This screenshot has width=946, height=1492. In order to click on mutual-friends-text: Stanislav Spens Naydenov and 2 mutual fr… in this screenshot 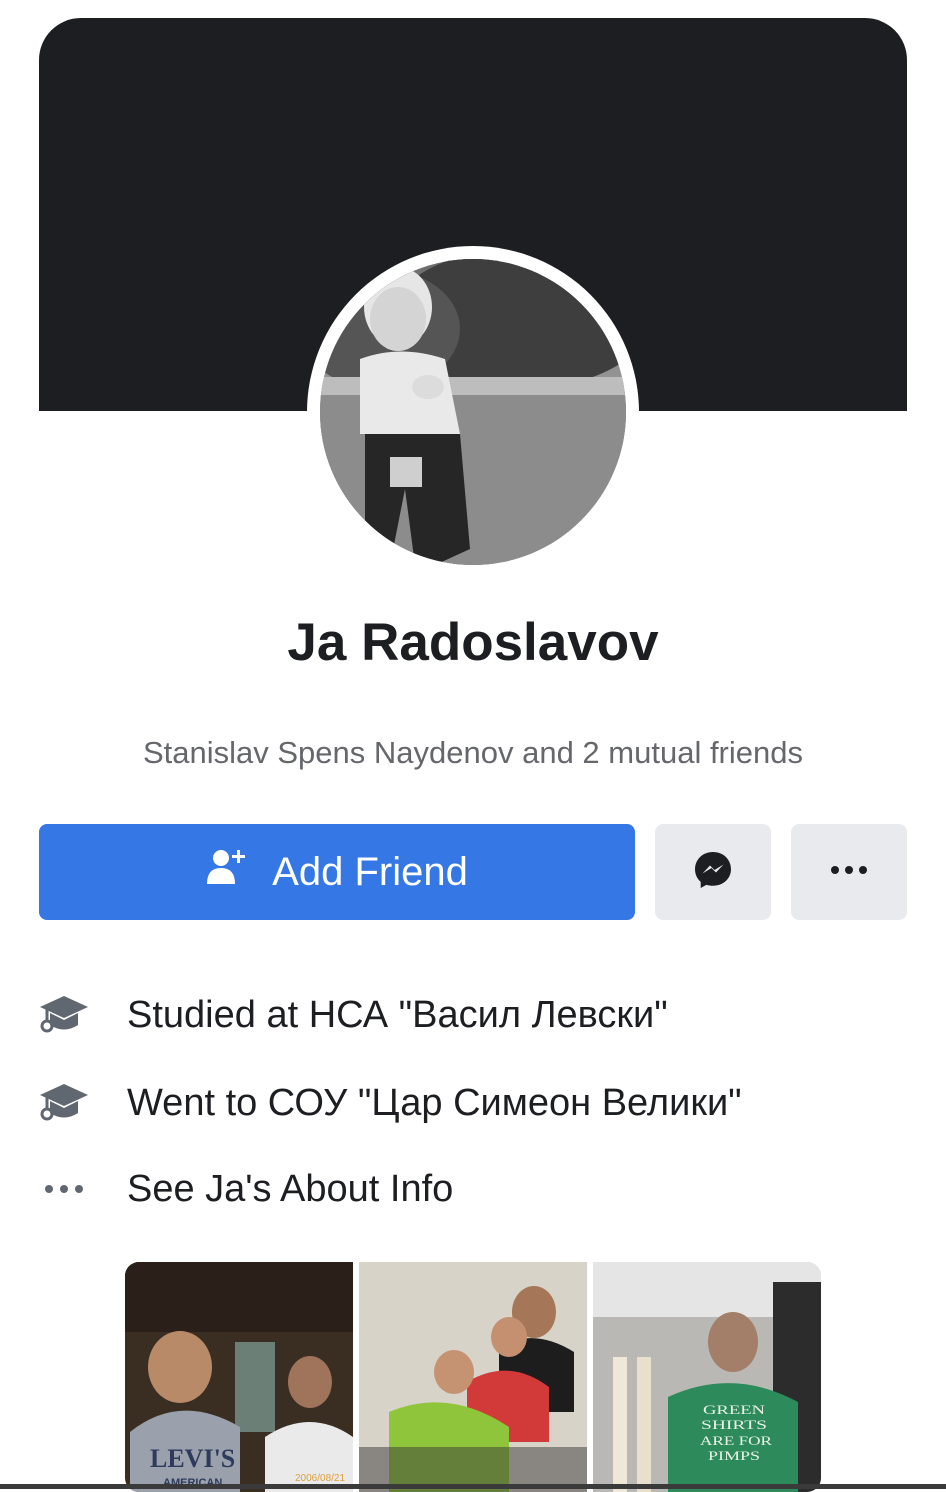, I will do `click(473, 753)`.